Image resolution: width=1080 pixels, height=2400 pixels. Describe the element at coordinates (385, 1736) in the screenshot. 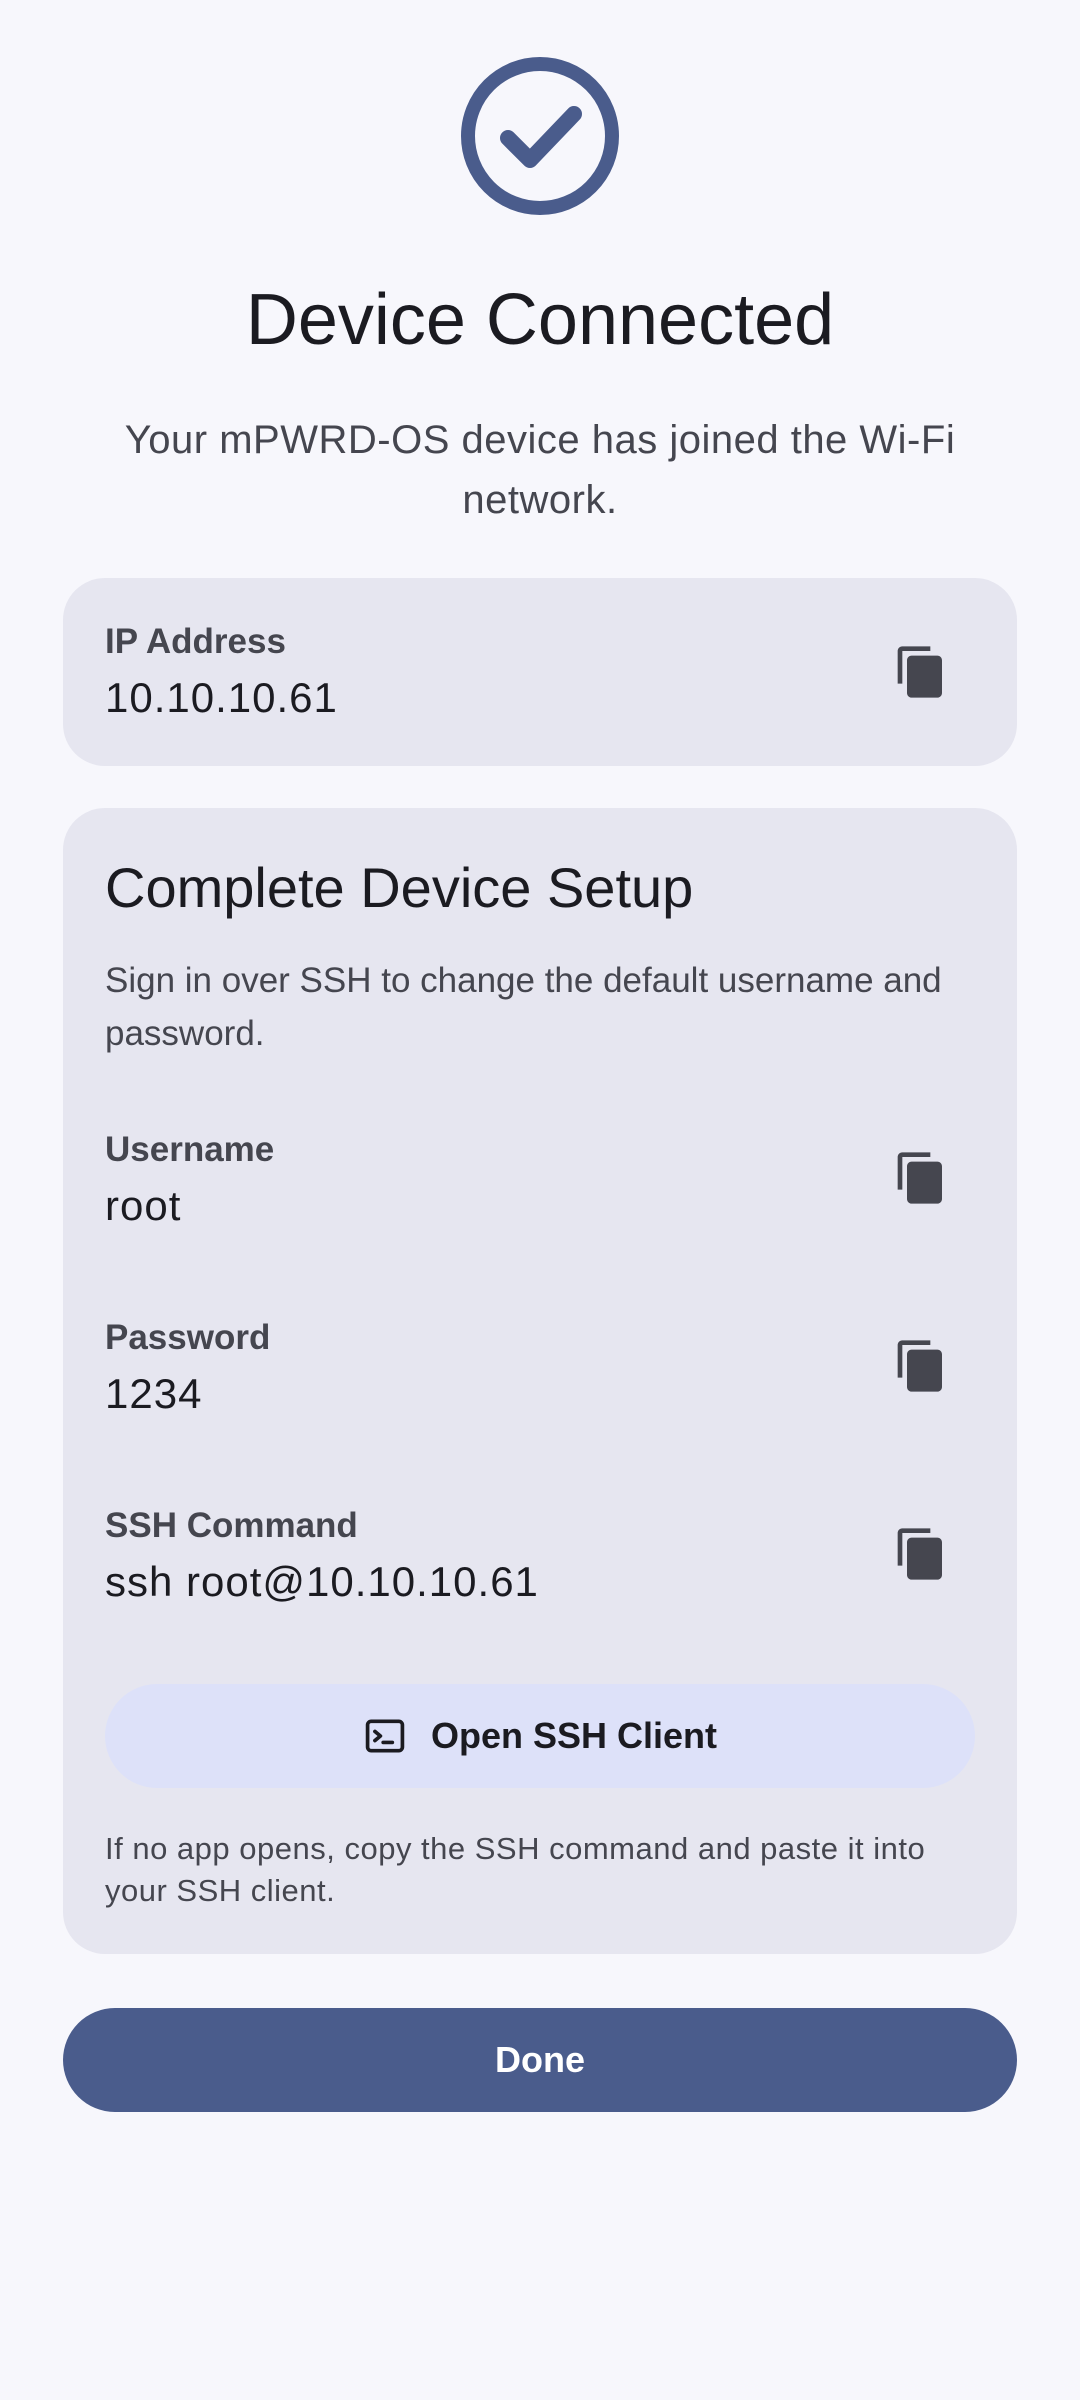

I see `terminal-icon` at that location.